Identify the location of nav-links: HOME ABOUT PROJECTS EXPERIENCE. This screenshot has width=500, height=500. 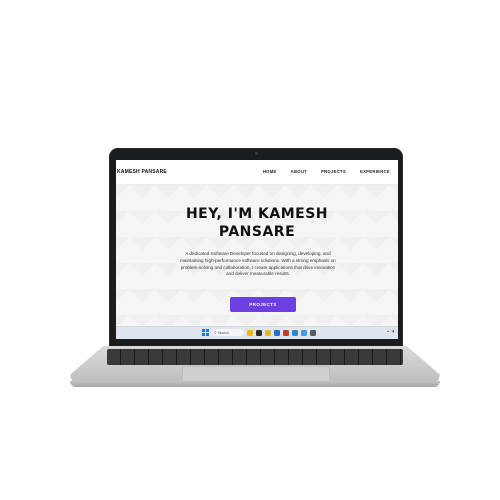
(326, 171).